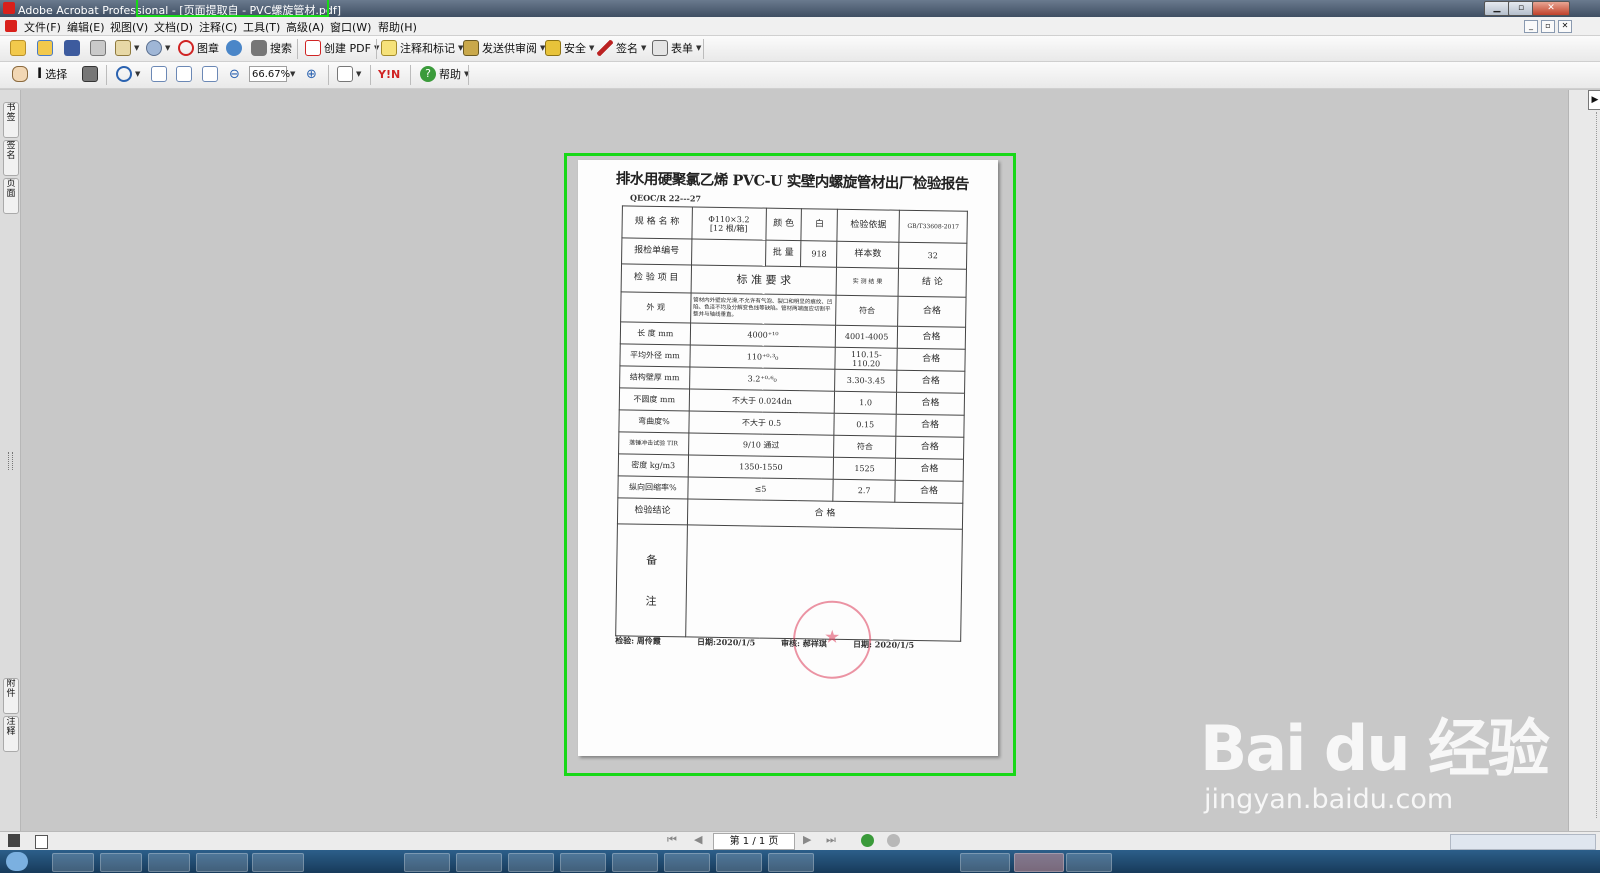 This screenshot has height=873, width=1600. Describe the element at coordinates (20, 74) in the screenshot. I see `hand-tool-button` at that location.